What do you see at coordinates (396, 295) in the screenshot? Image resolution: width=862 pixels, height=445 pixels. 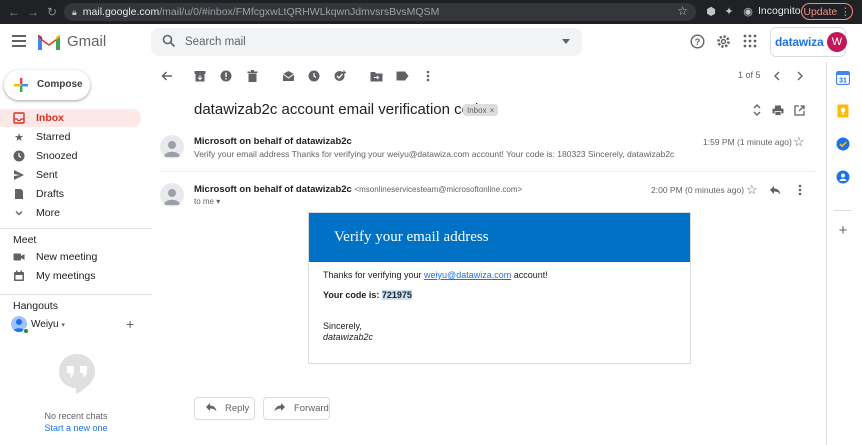 I see `verification-code: 721975` at bounding box center [396, 295].